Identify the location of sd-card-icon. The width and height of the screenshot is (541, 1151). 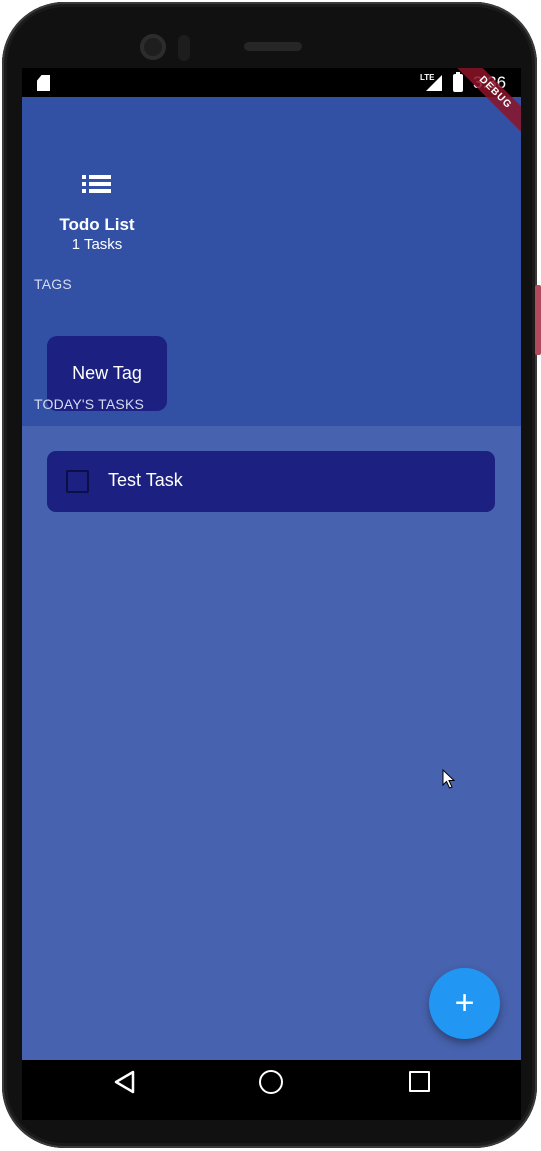
(43, 83).